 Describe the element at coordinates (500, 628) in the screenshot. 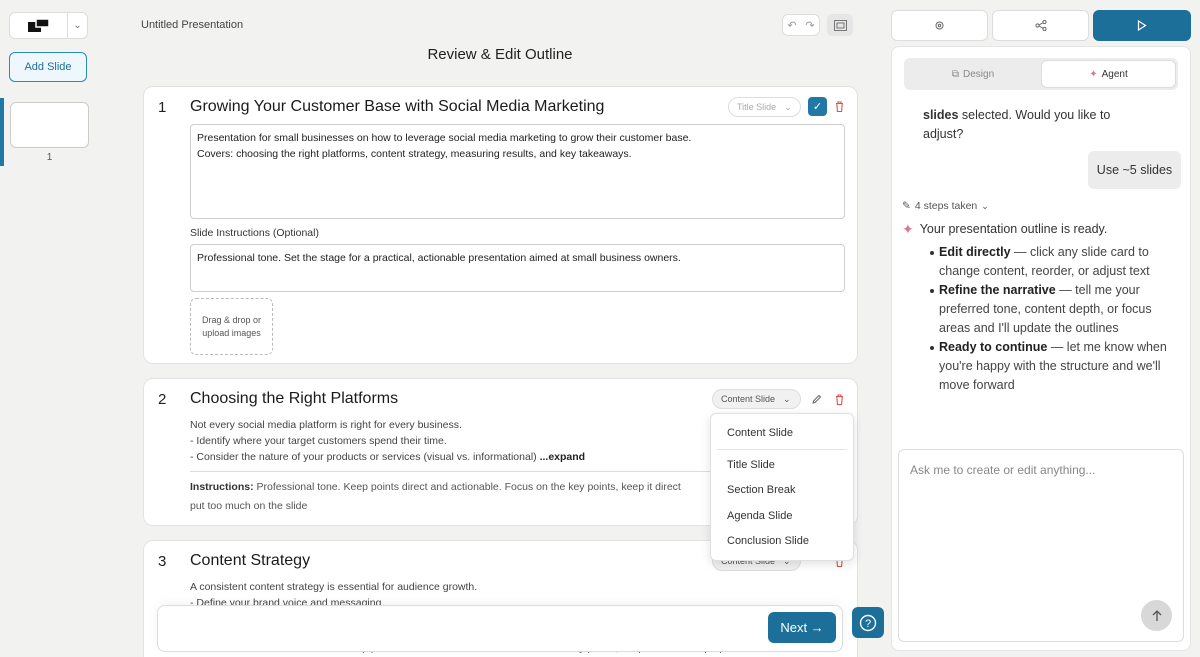

I see `bottom-action-bar` at that location.